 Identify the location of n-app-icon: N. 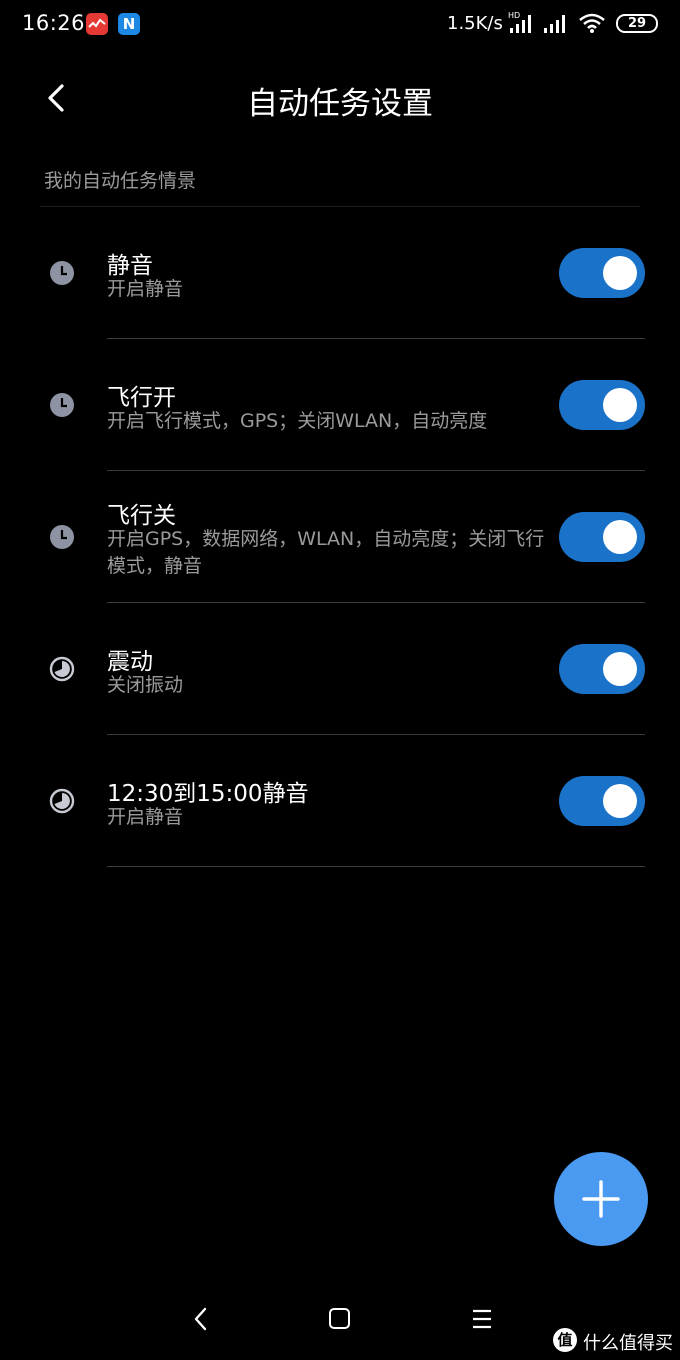
(129, 24).